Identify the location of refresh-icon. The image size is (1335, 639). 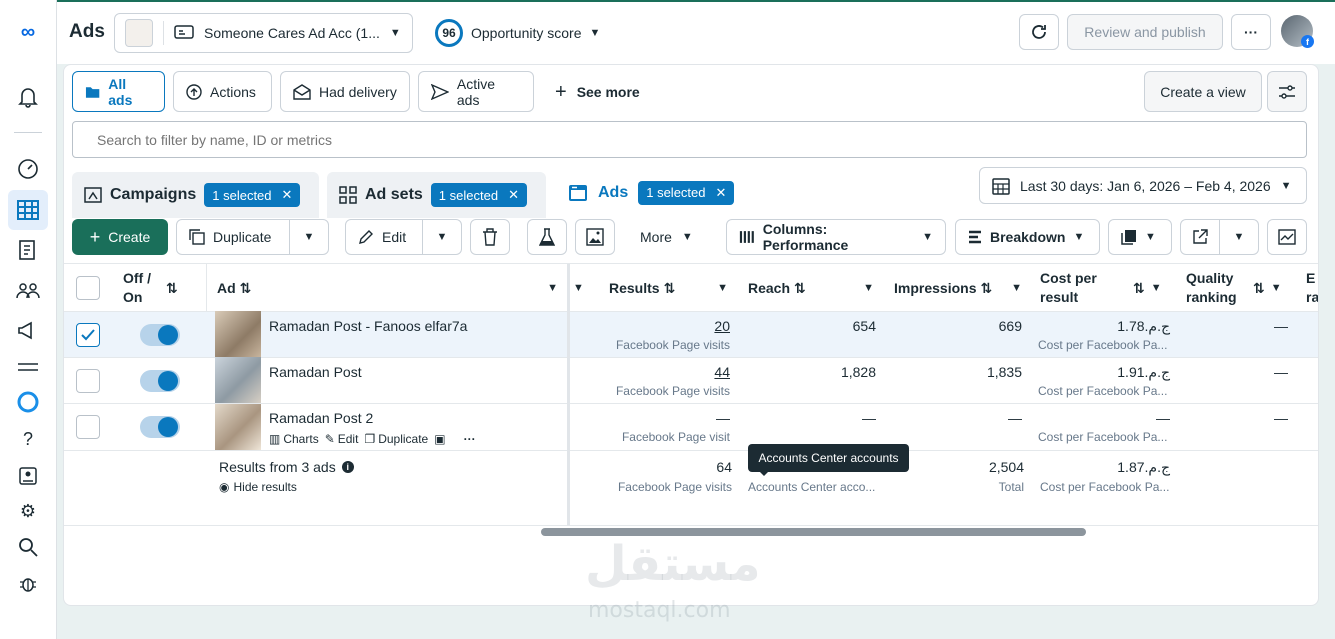
(1039, 32).